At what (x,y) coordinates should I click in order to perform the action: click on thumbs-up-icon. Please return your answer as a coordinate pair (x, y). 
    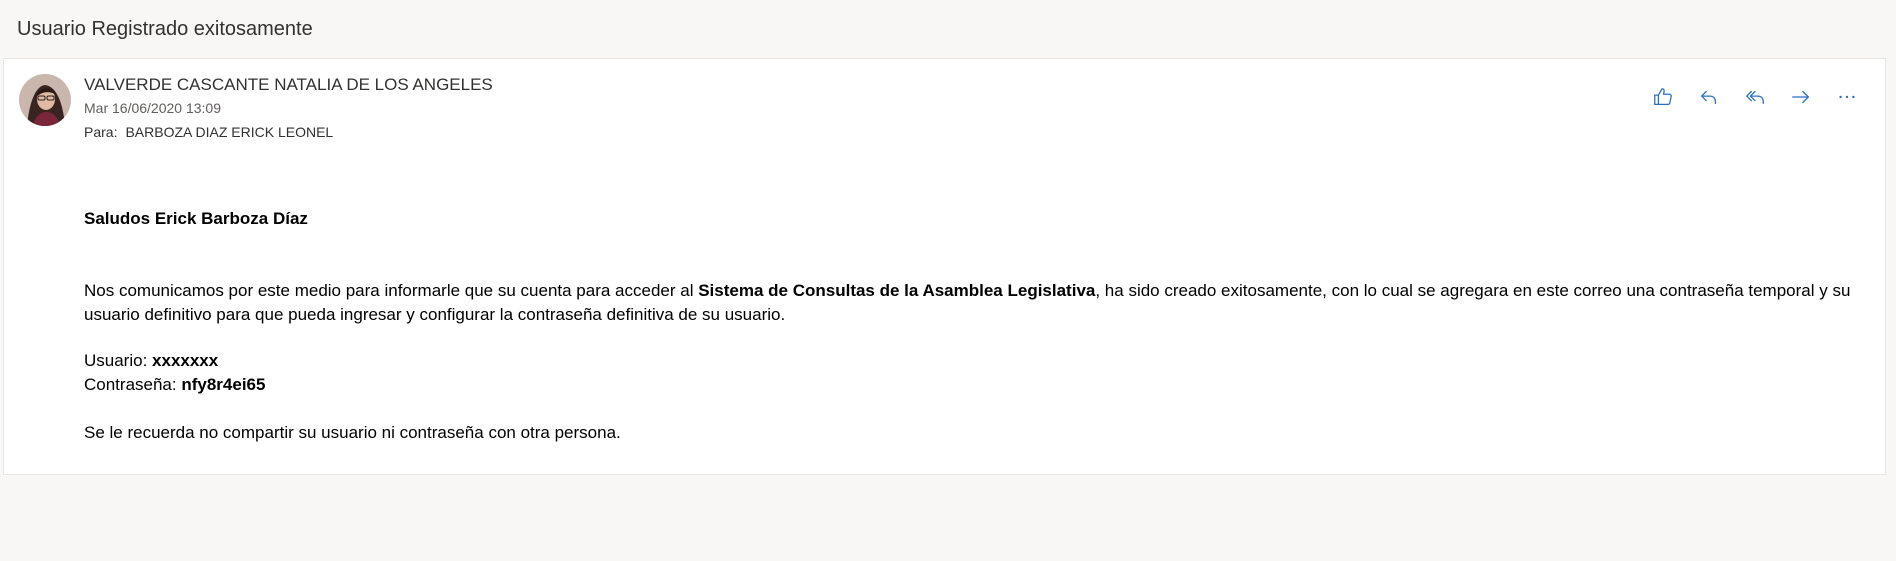
    Looking at the image, I should click on (1663, 96).